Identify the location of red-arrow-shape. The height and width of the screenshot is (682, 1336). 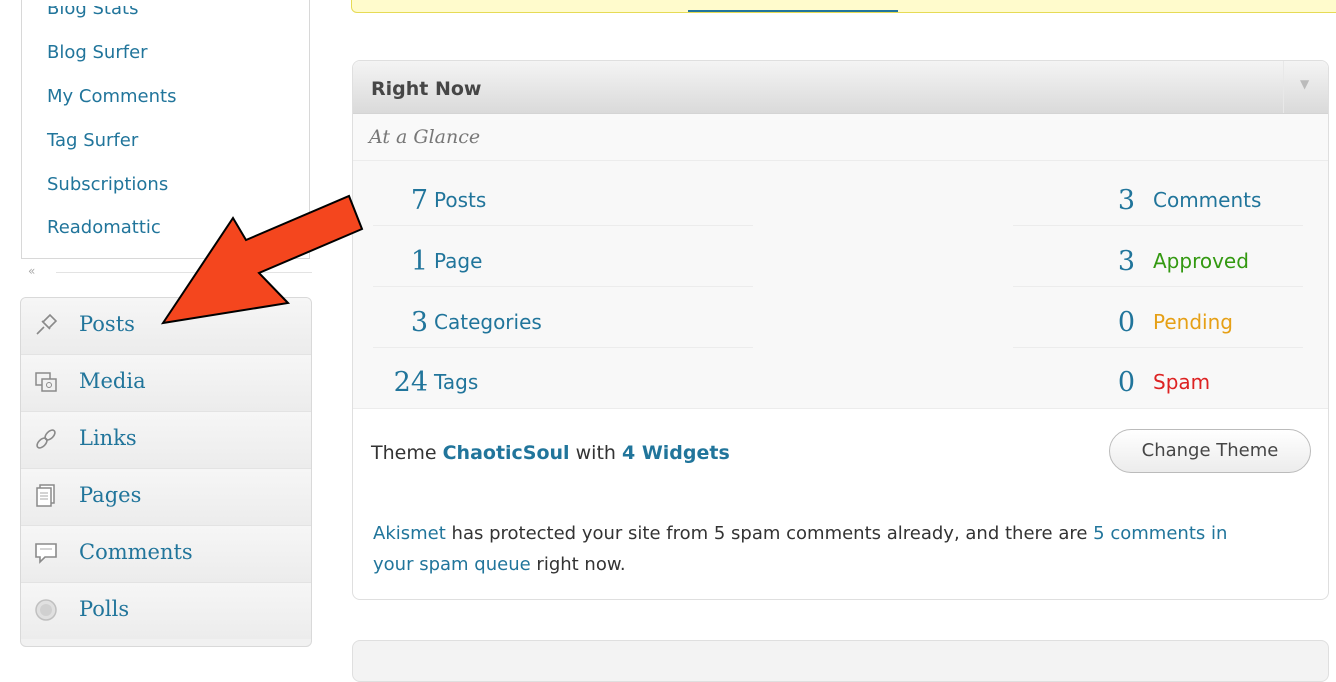
(262, 259).